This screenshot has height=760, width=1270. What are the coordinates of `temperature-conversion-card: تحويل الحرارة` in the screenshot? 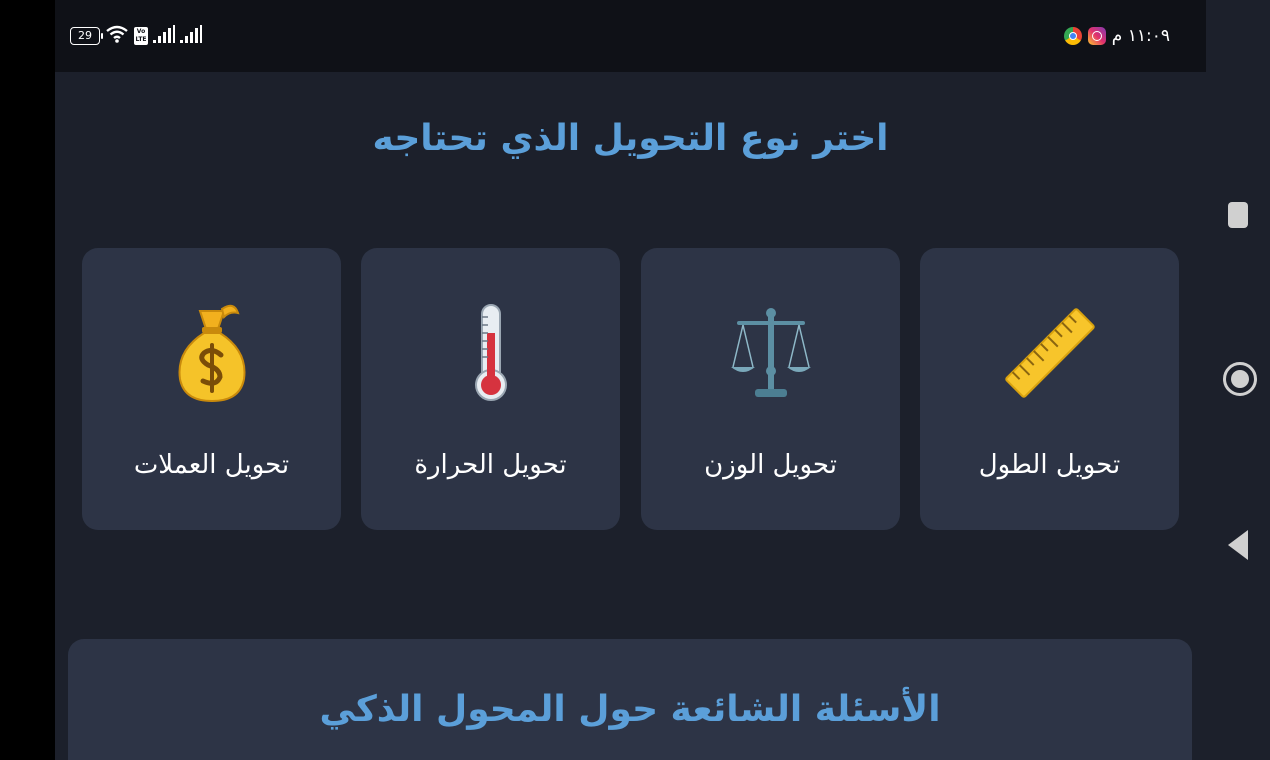 It's located at (490, 389).